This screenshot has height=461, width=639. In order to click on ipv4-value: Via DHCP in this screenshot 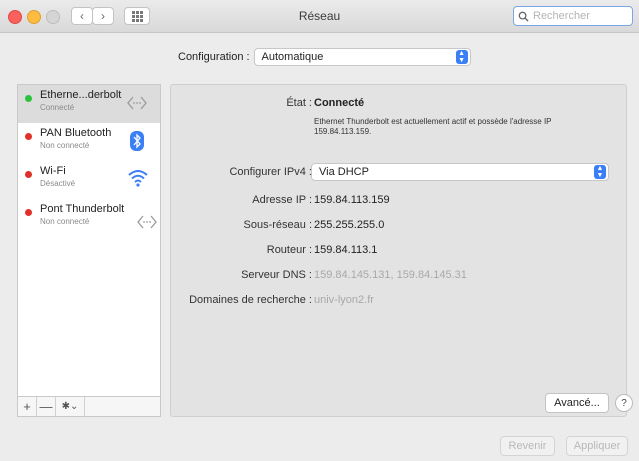, I will do `click(344, 172)`.